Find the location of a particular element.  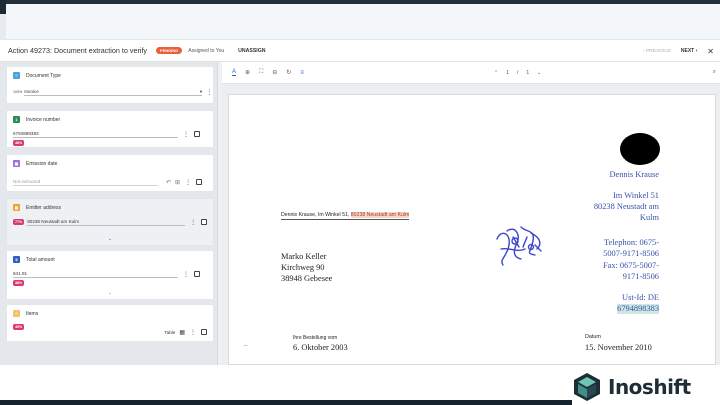

emitter-address-highlight: 80238 Neustadt am Kulm is located at coordinates (380, 215).